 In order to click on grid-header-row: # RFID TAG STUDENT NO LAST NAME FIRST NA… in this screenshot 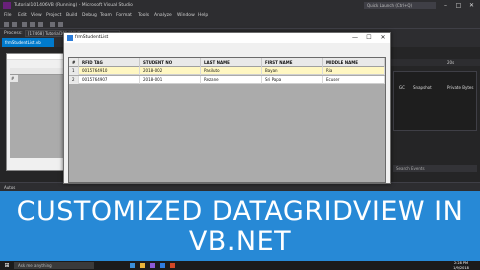, I will do `click(227, 62)`.